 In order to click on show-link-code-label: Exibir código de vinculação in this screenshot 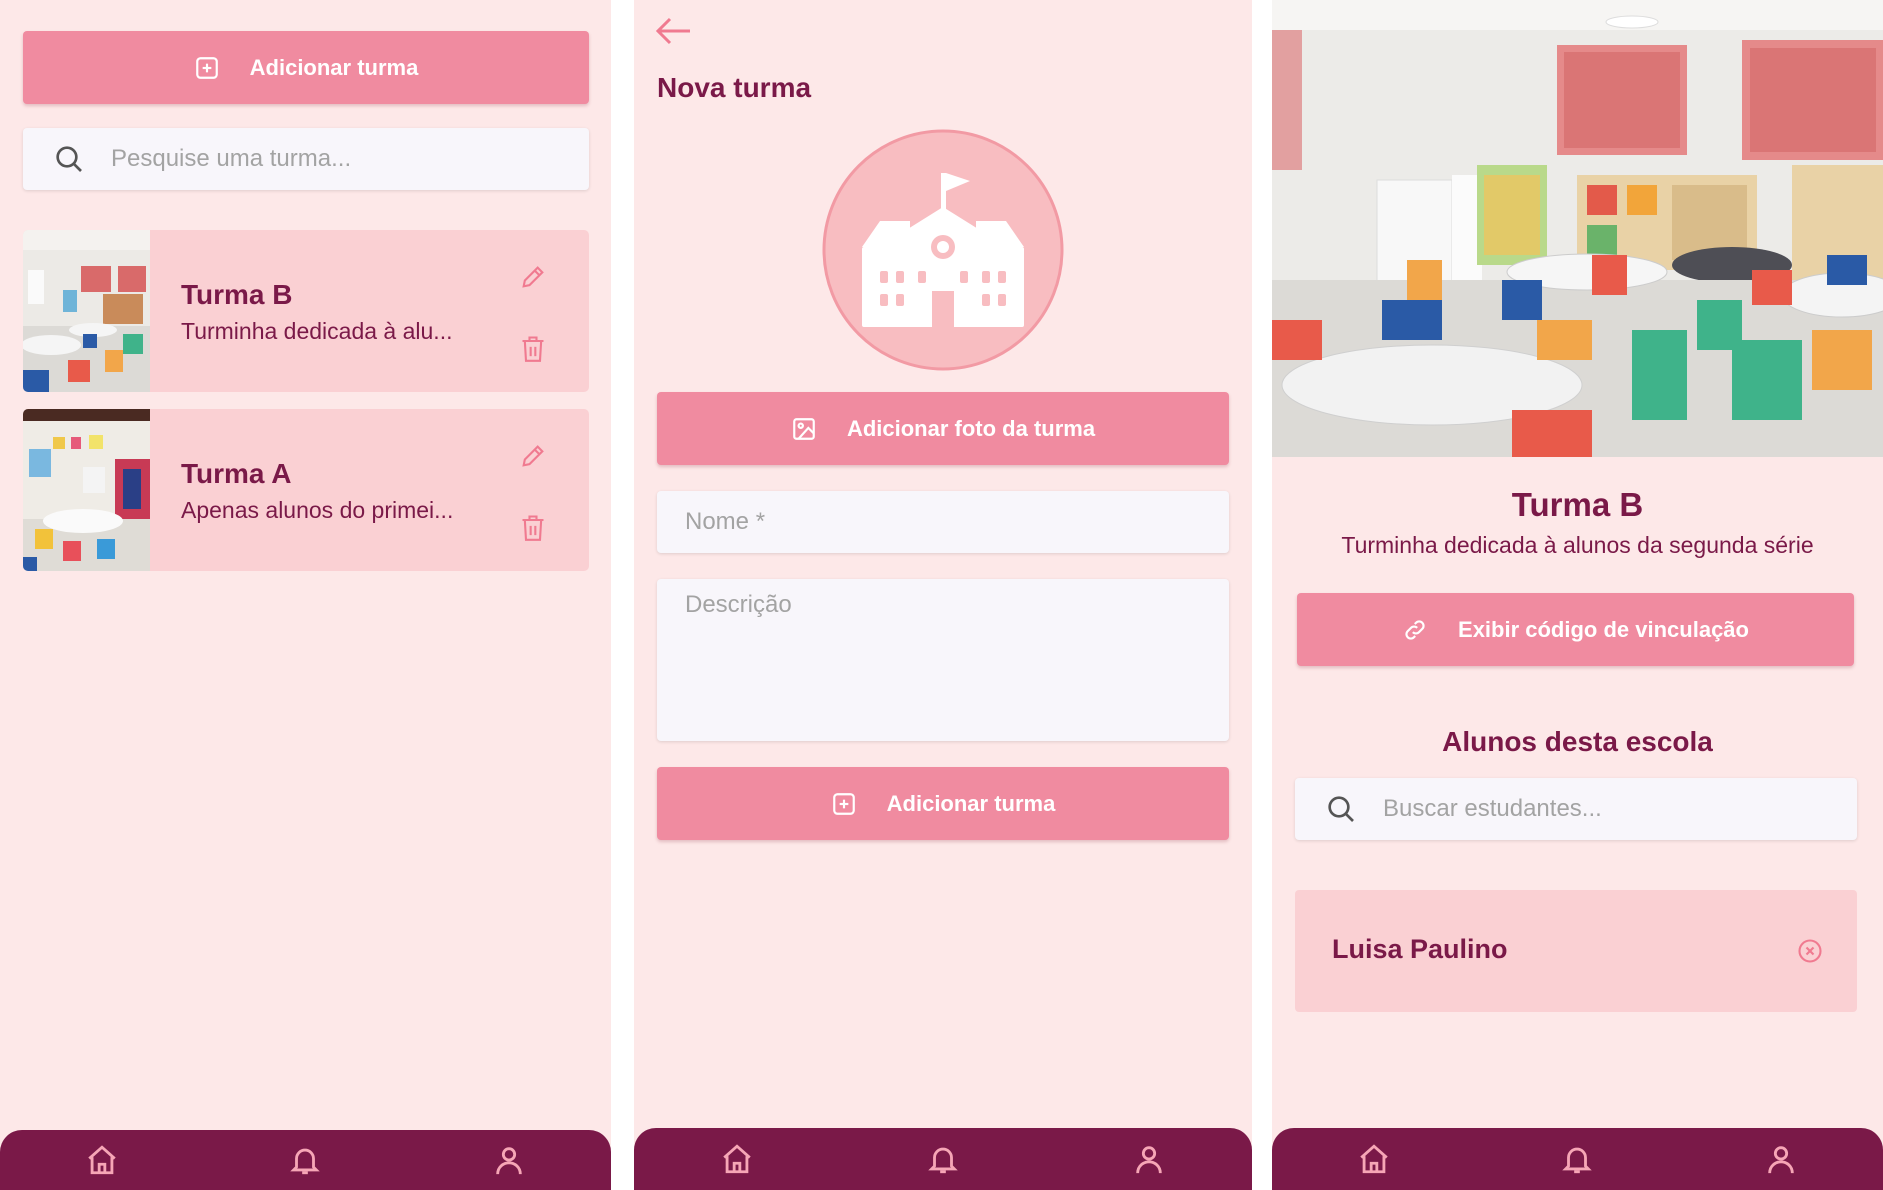, I will do `click(1603, 629)`.